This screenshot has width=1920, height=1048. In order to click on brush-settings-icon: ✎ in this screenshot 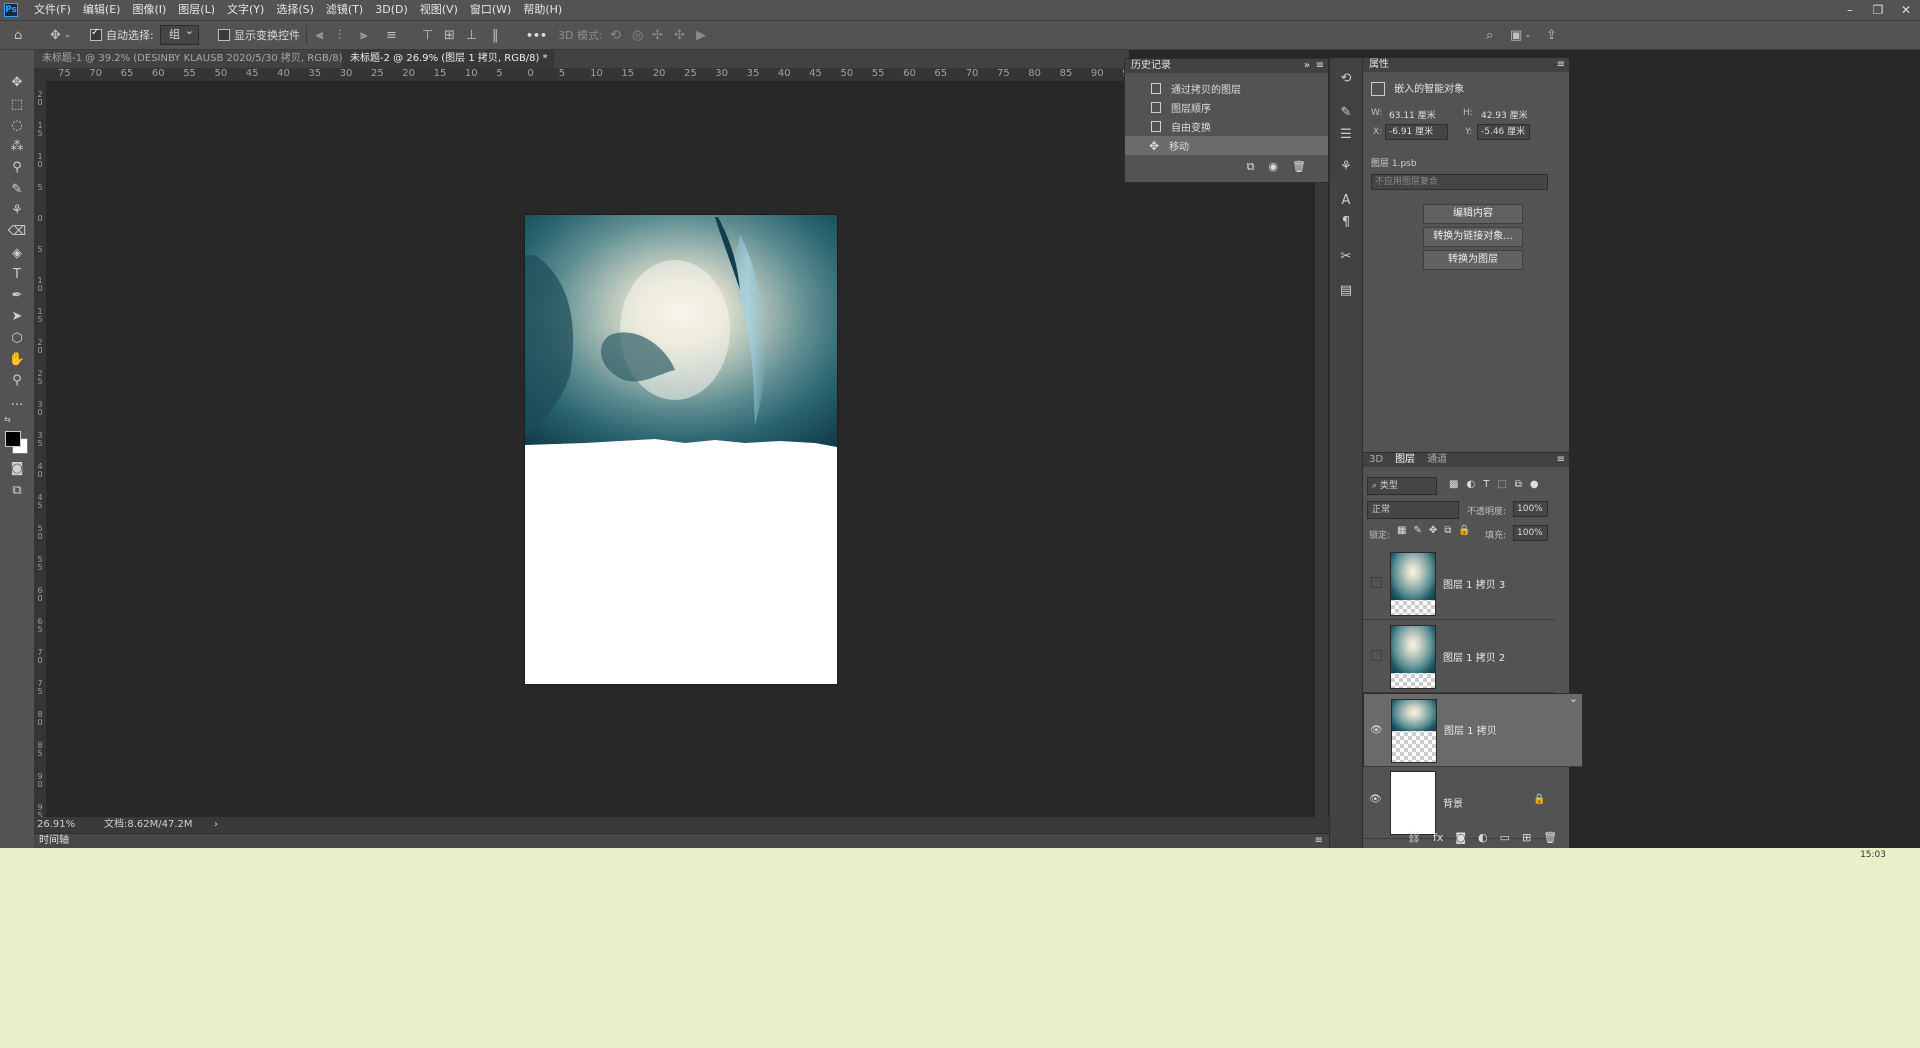, I will do `click(1346, 113)`.